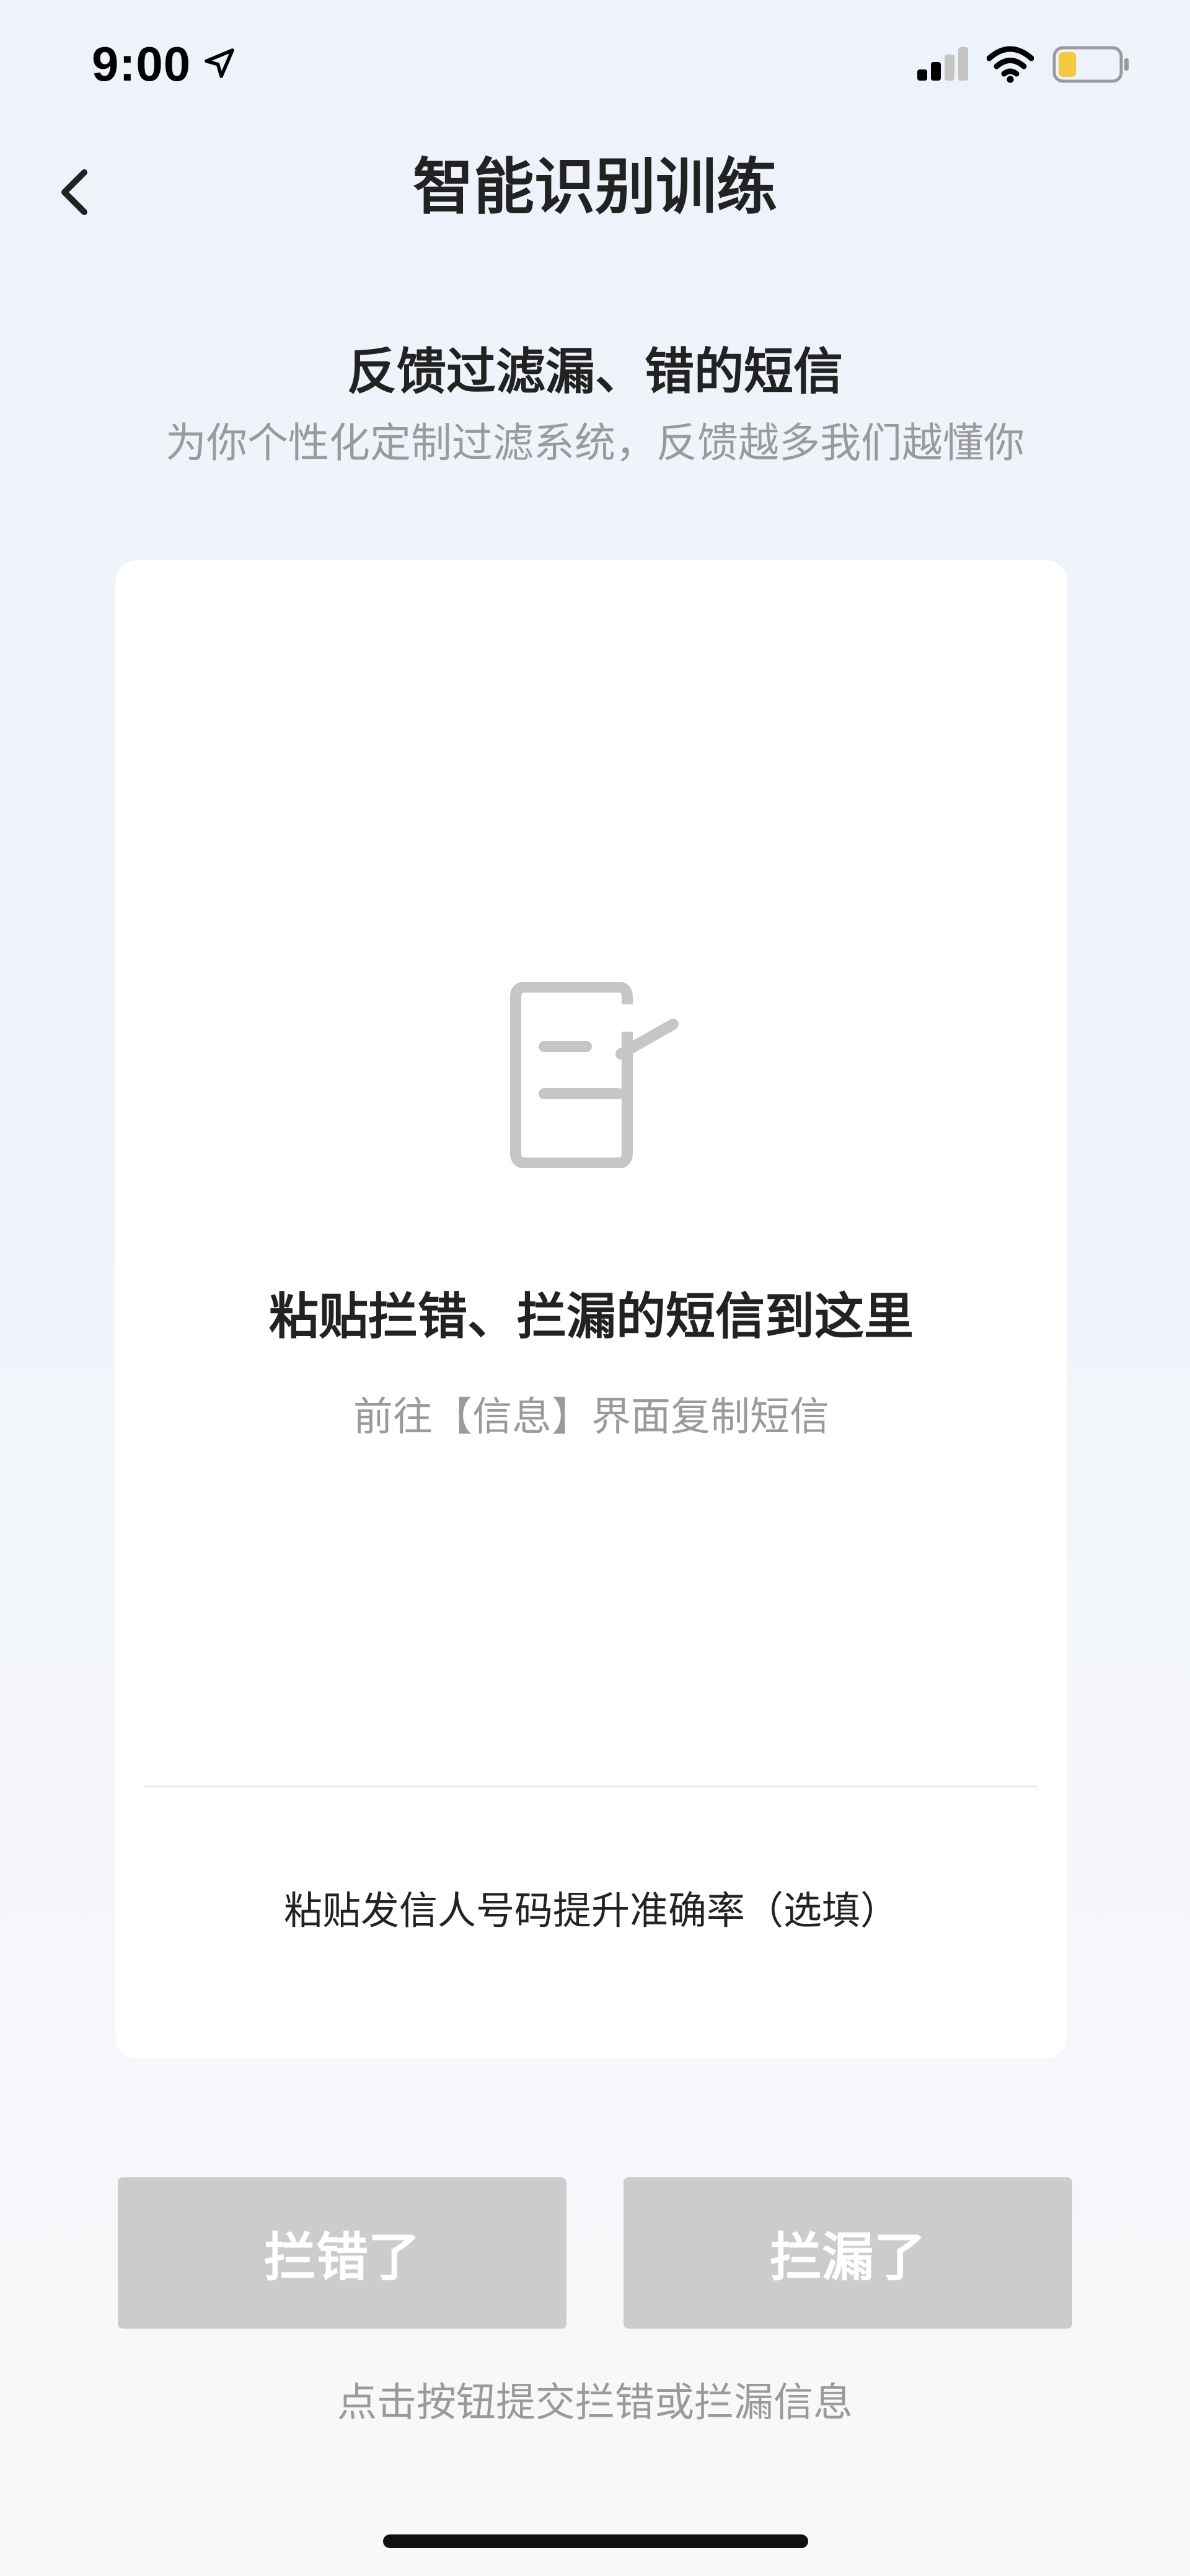 This screenshot has width=1190, height=2576. Describe the element at coordinates (595, 2541) in the screenshot. I see `home-indicator` at that location.